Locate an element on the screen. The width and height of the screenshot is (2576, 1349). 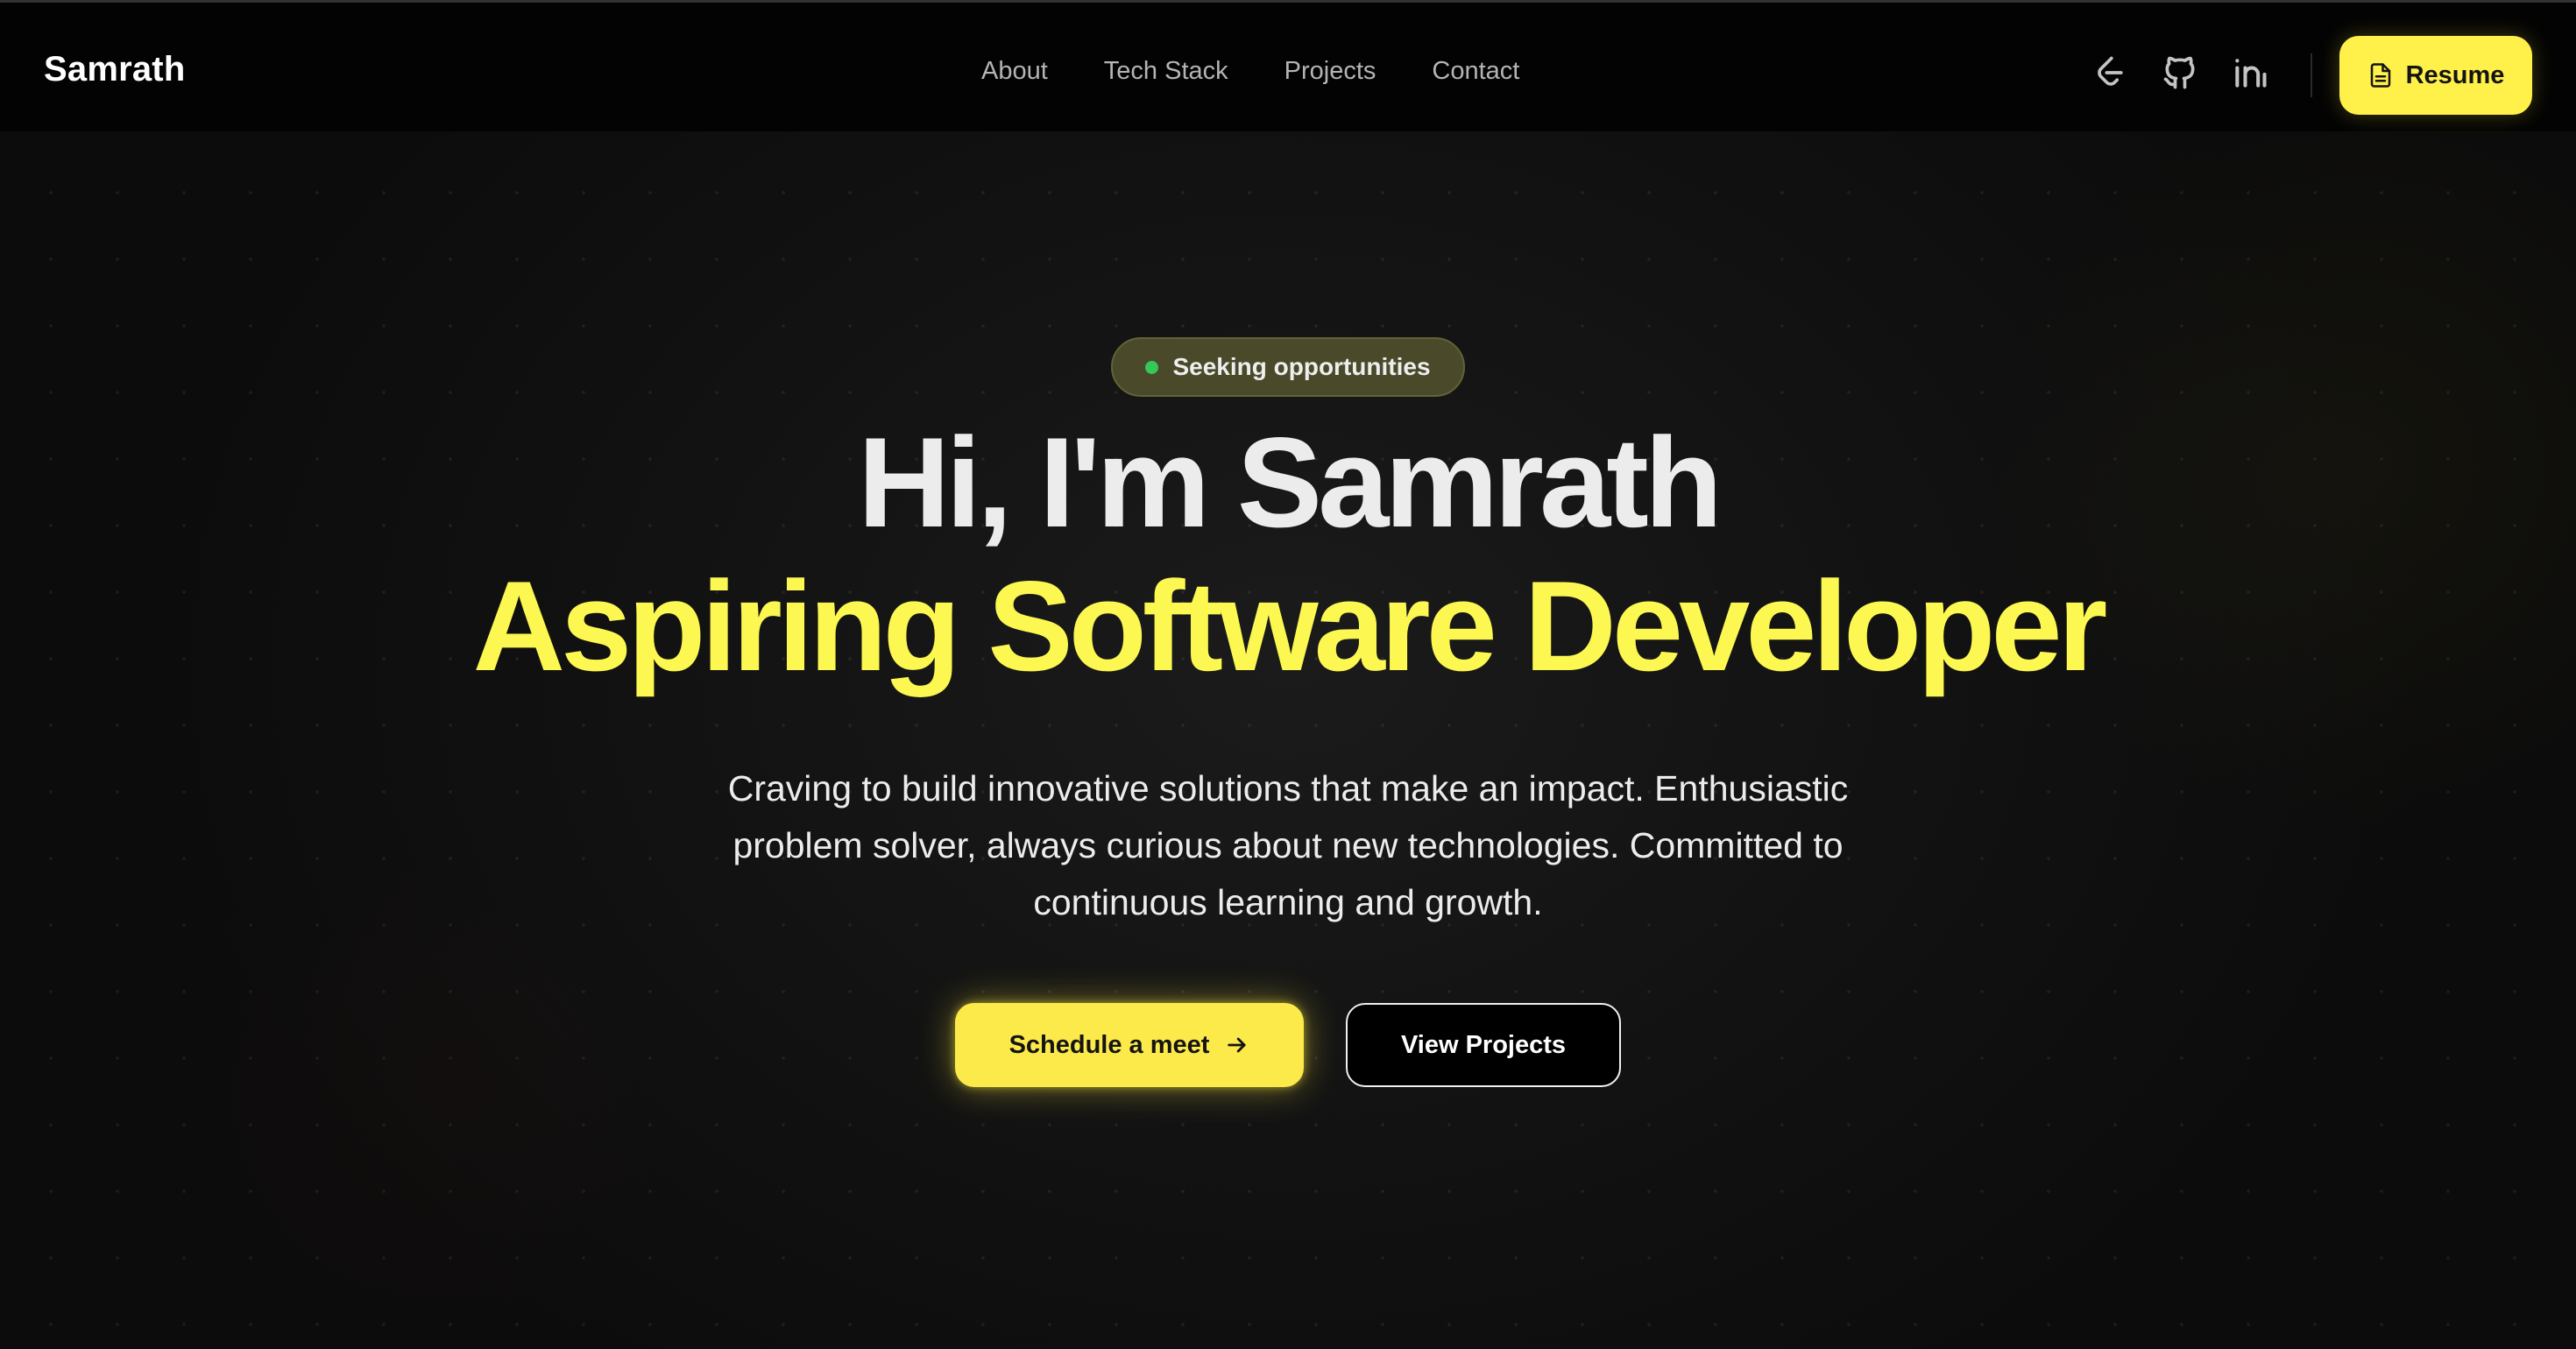
document-icon is located at coordinates (2380, 75).